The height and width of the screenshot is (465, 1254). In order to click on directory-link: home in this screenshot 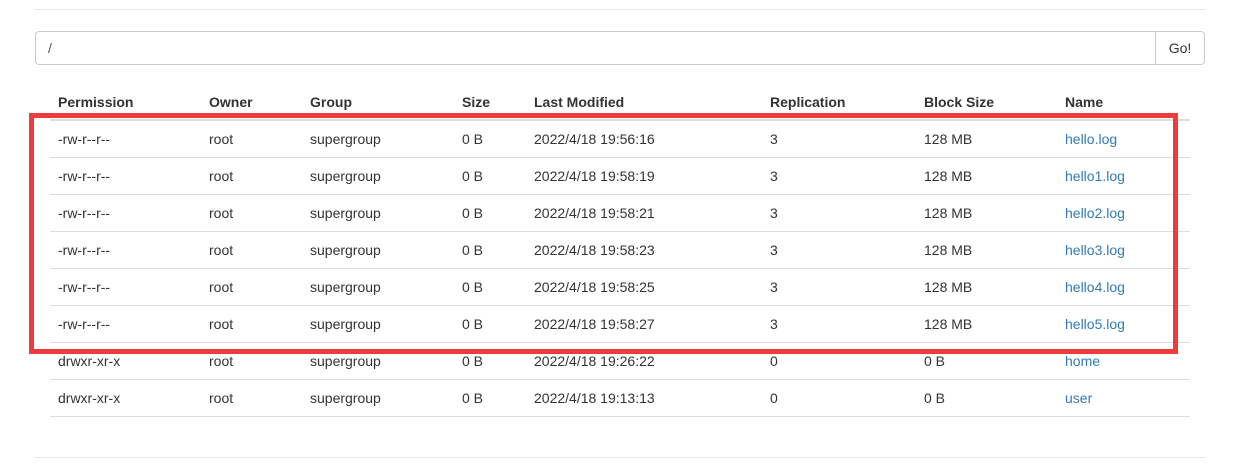, I will do `click(1082, 361)`.